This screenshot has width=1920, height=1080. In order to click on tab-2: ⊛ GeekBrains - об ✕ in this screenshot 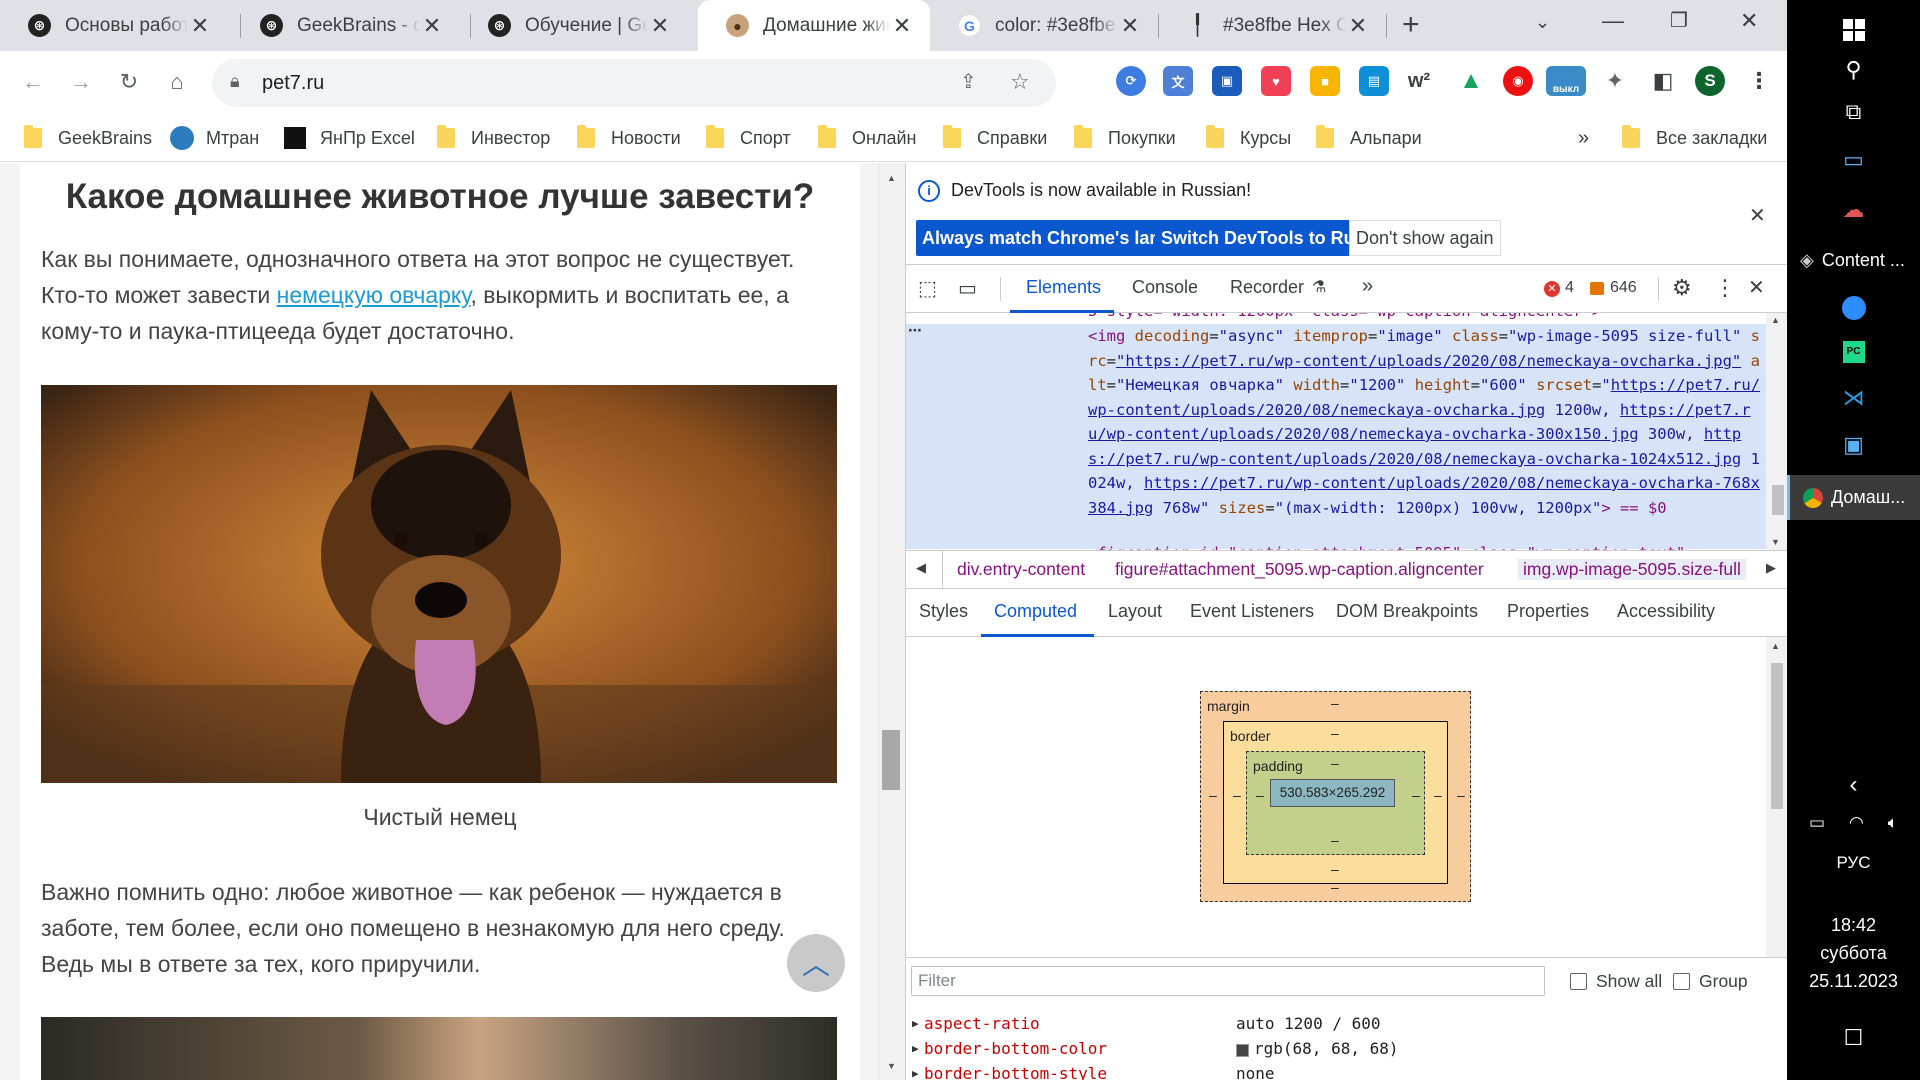, I will do `click(346, 25)`.